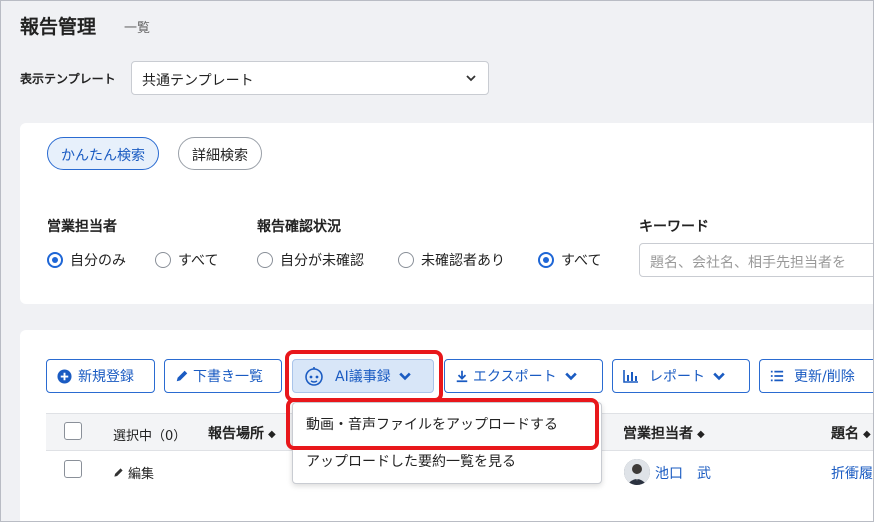 This screenshot has height=522, width=874. What do you see at coordinates (228, 377) in the screenshot?
I see `drafts-button-label: 下書き一覧` at bounding box center [228, 377].